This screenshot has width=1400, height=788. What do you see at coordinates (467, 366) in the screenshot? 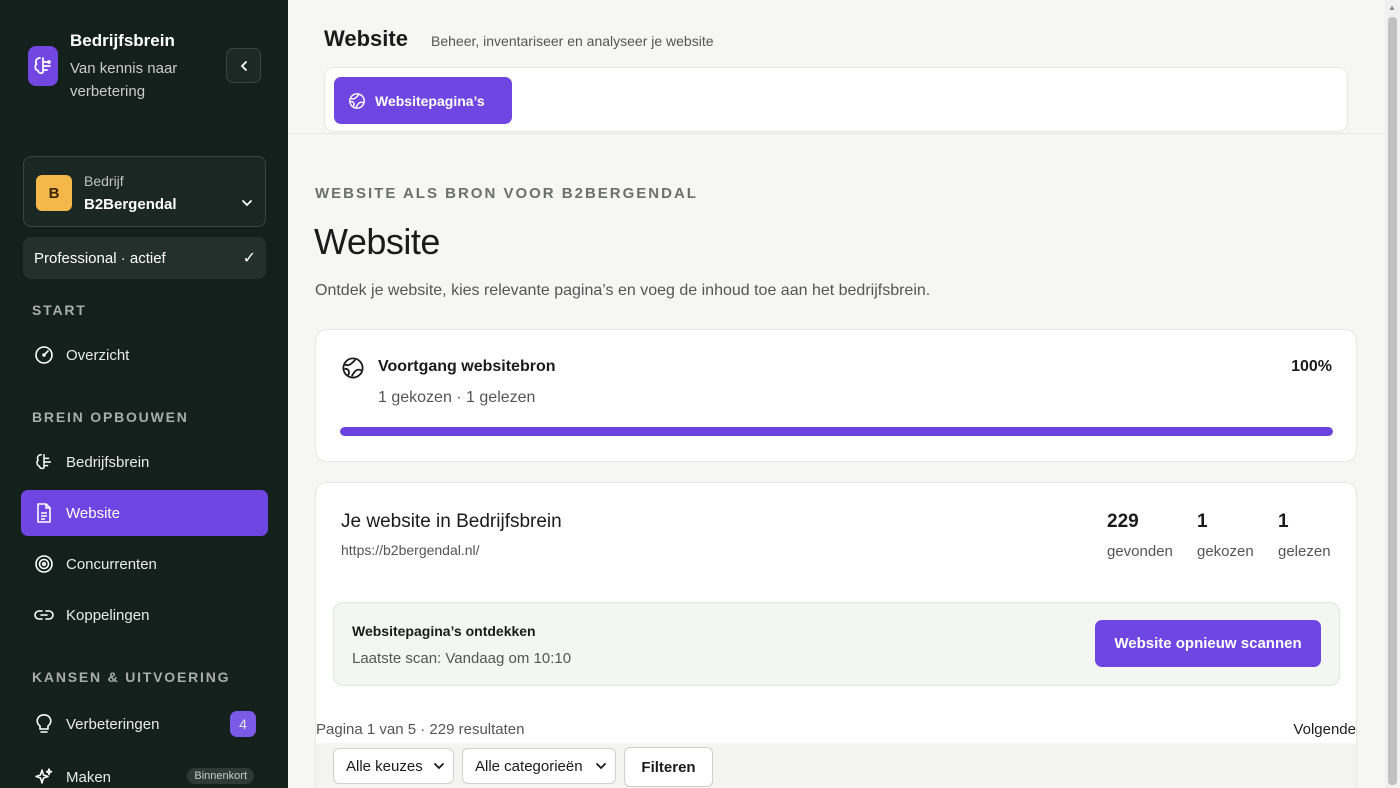
I see `progress-title: Voortgang websitebron` at bounding box center [467, 366].